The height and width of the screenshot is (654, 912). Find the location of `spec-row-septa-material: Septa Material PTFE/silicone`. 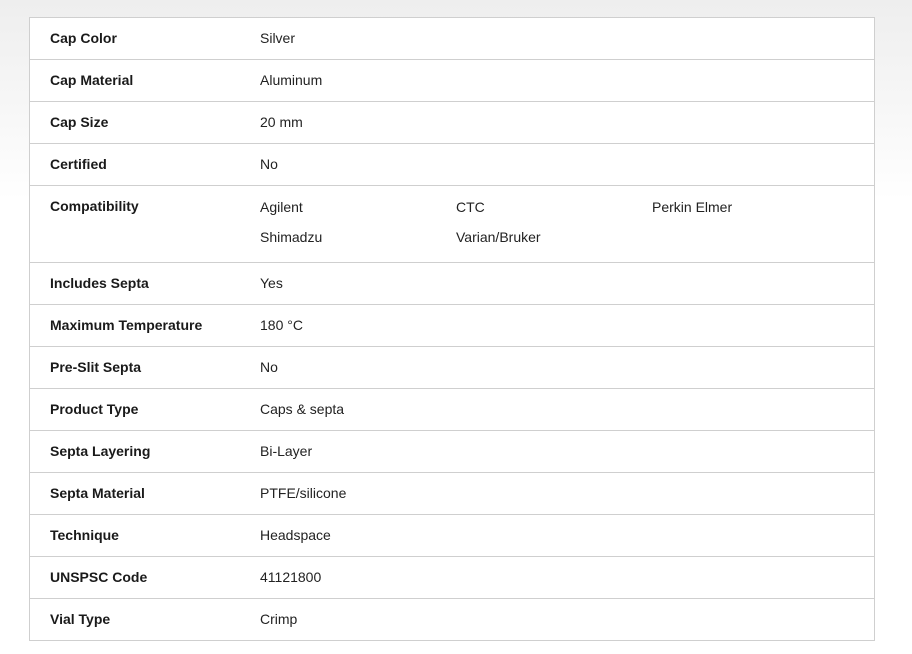

spec-row-septa-material: Septa Material PTFE/silicone is located at coordinates (452, 493).